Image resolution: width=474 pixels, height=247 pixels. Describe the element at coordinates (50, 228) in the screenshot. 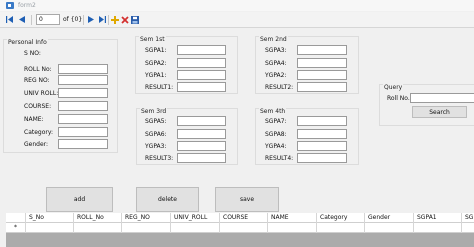

I see `cell-s-no` at that location.